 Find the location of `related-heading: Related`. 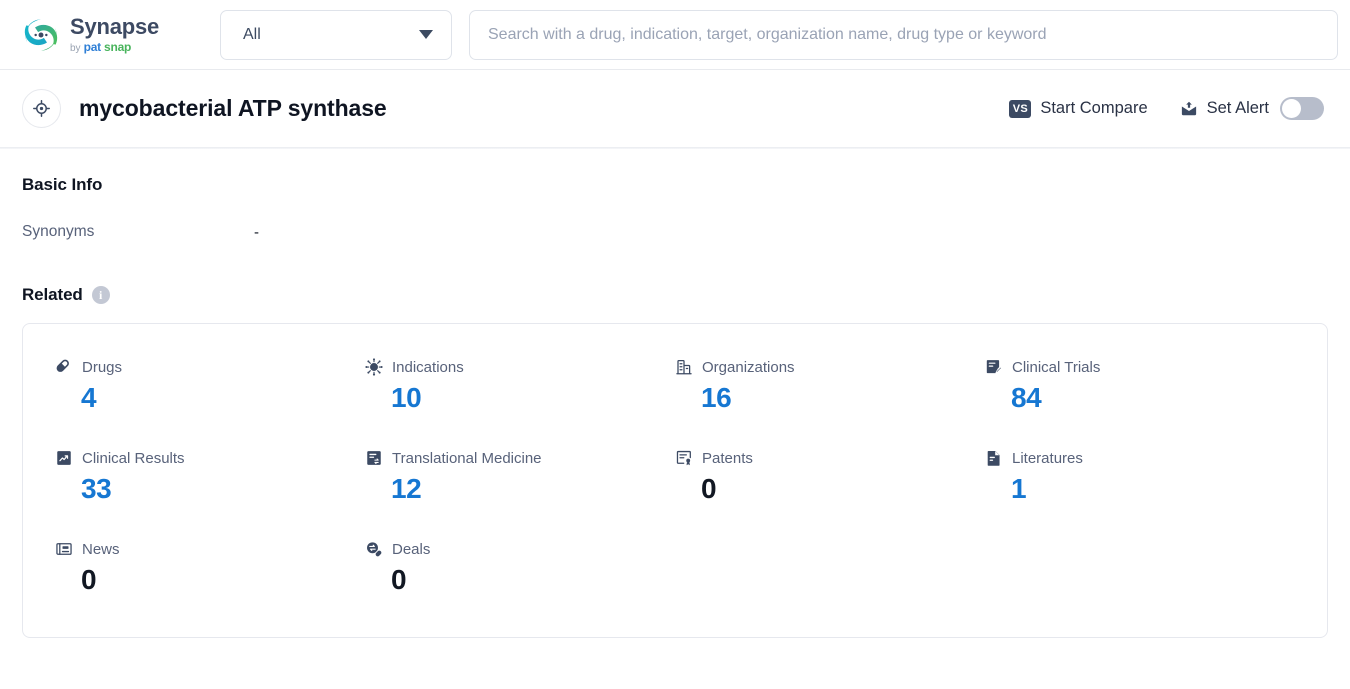

related-heading: Related is located at coordinates (52, 294).